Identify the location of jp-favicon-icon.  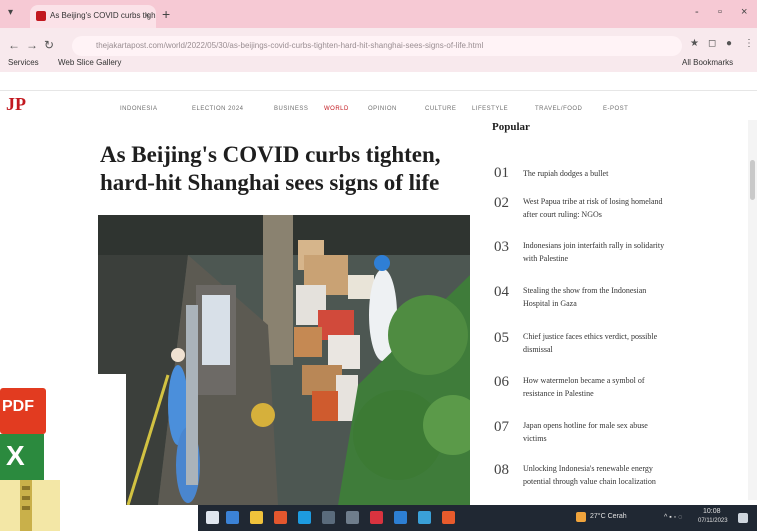
(41, 16).